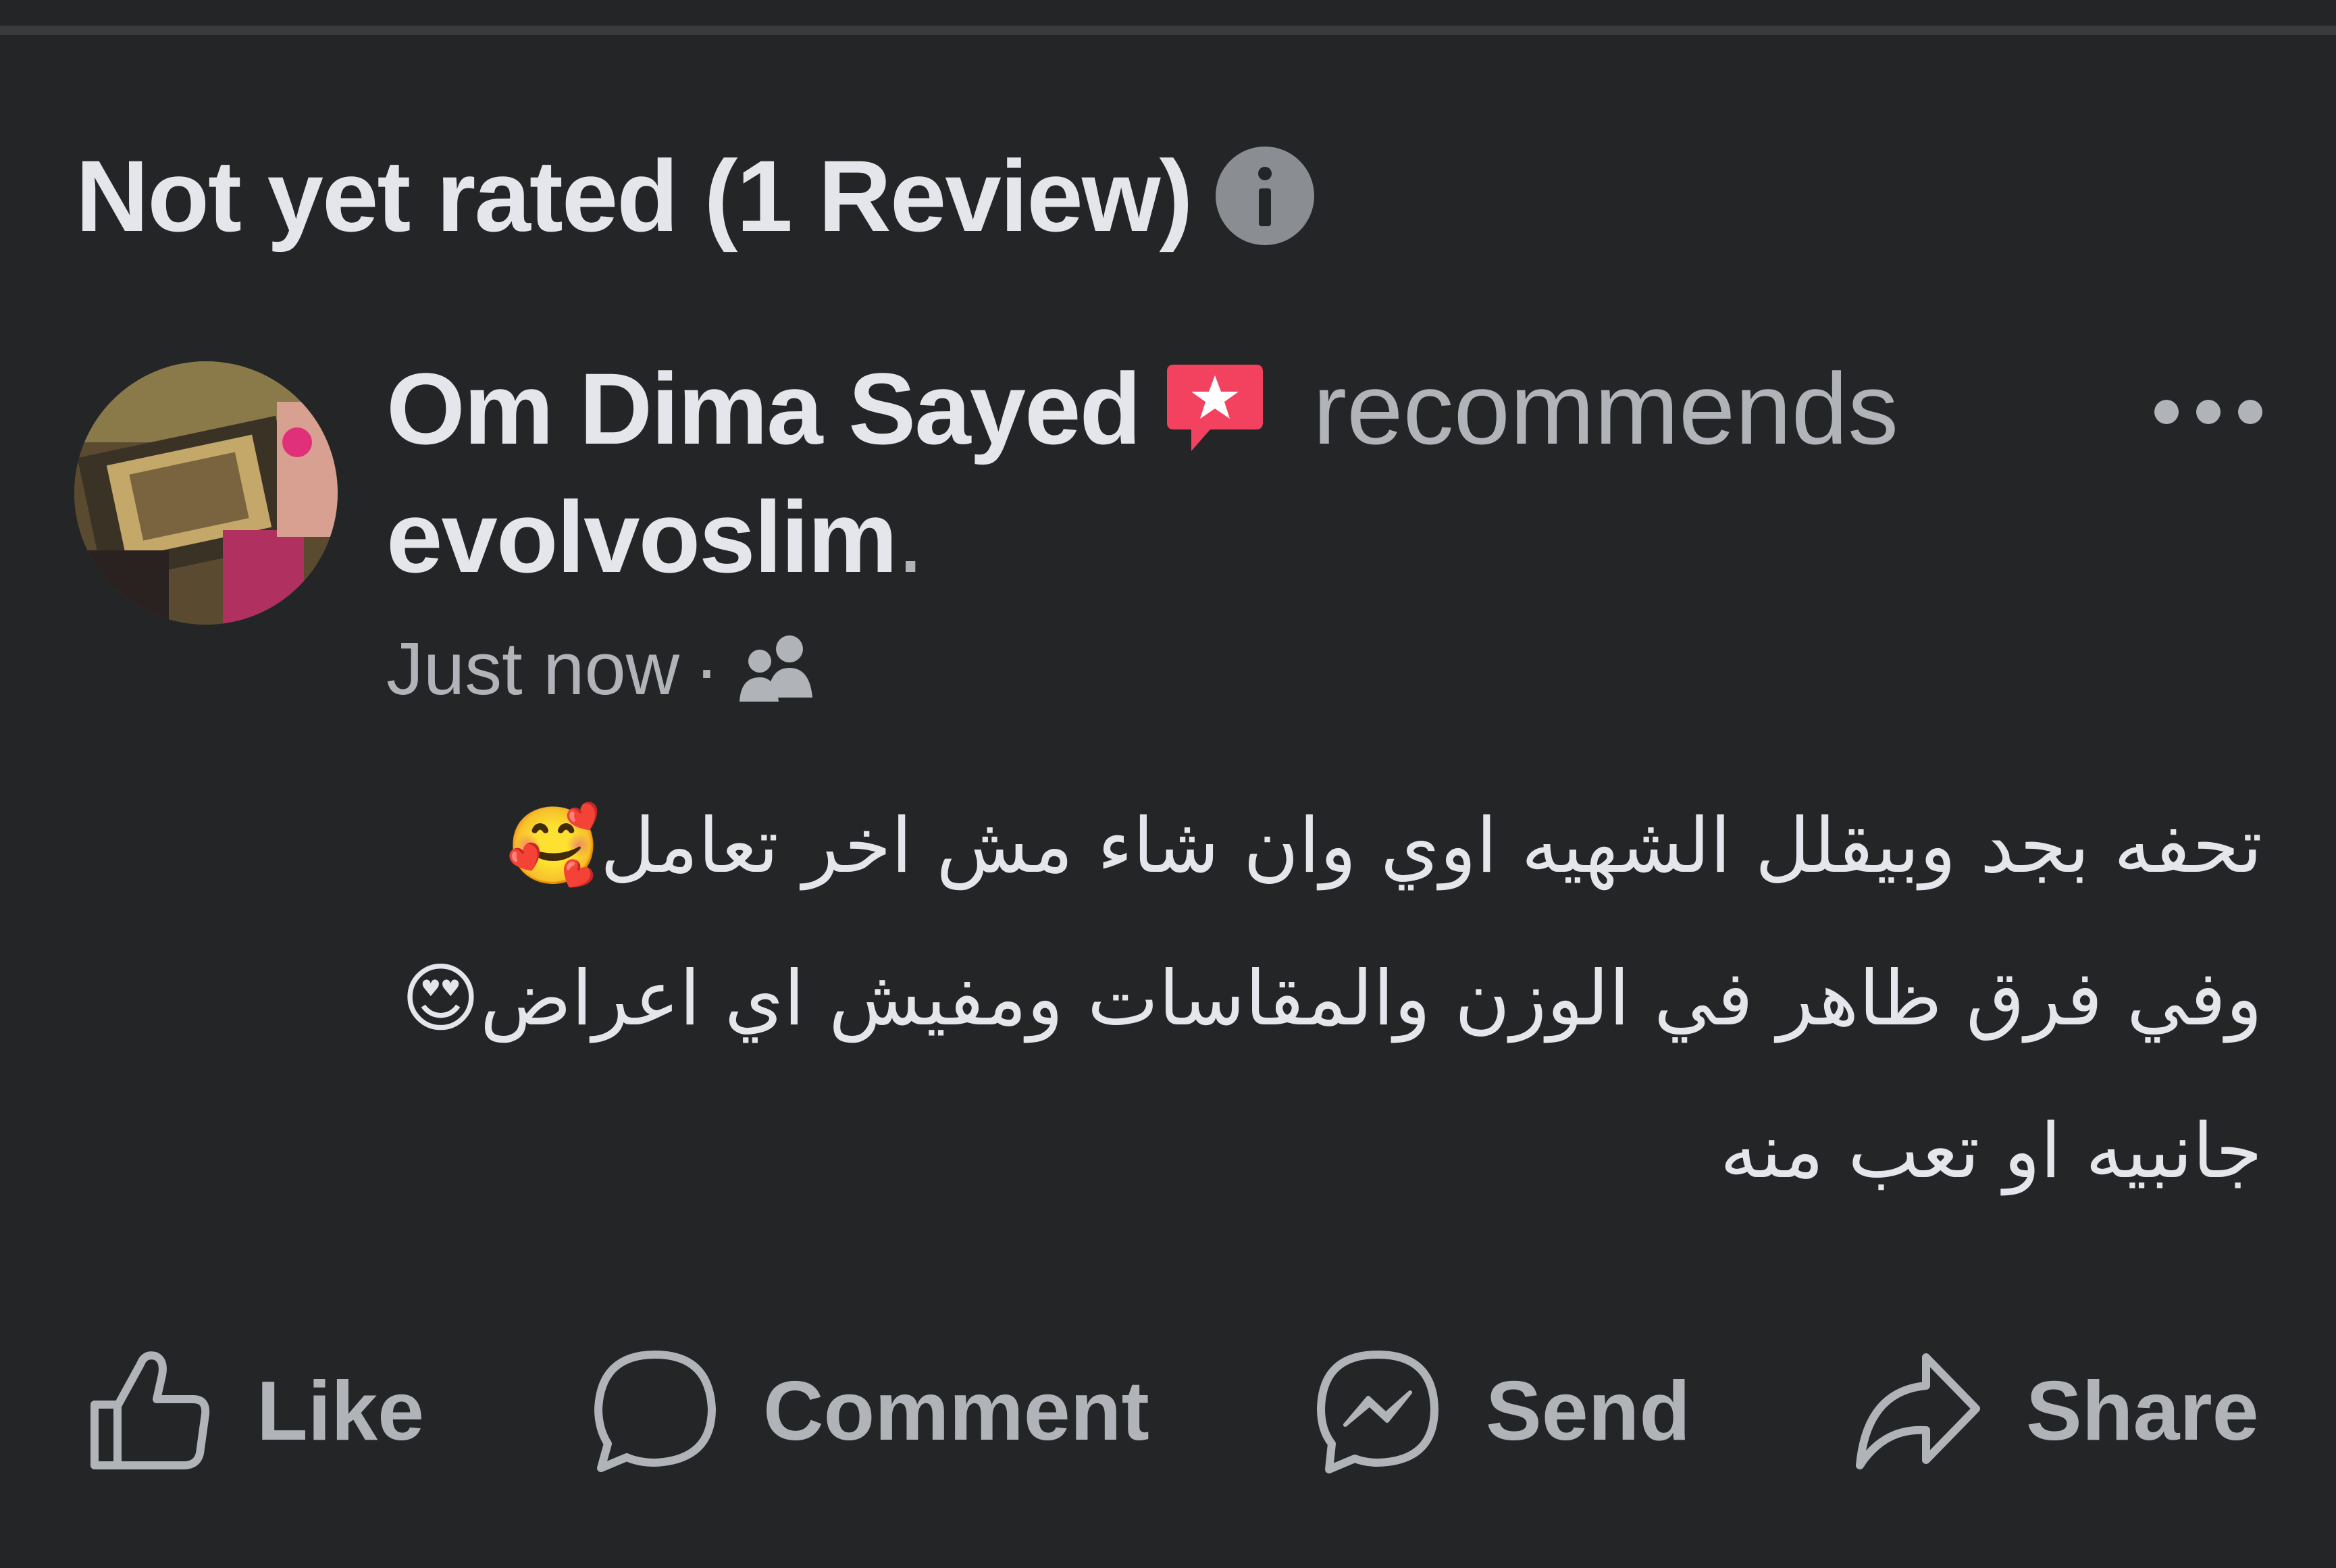 The width and height of the screenshot is (2336, 1568). What do you see at coordinates (1606, 408) in the screenshot?
I see `action-text: recommends` at bounding box center [1606, 408].